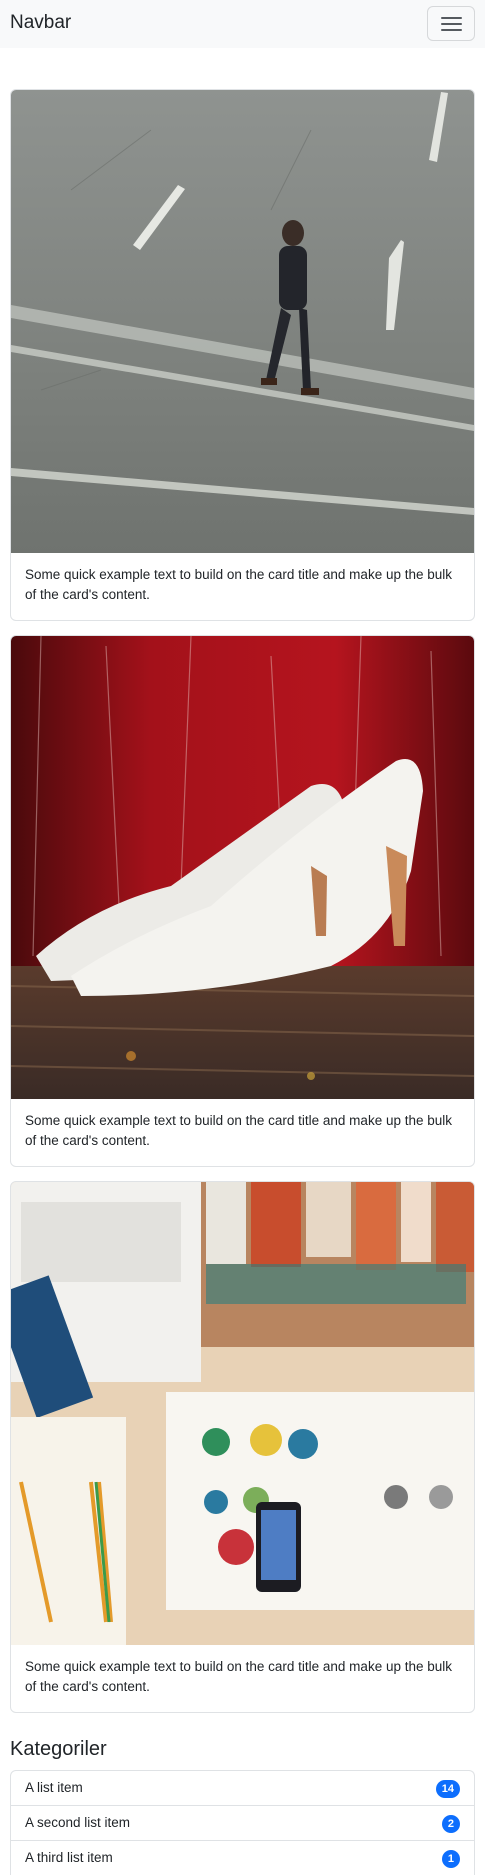 The height and width of the screenshot is (1875, 485). Describe the element at coordinates (69, 1857) in the screenshot. I see `list-item-label: A third list item` at that location.